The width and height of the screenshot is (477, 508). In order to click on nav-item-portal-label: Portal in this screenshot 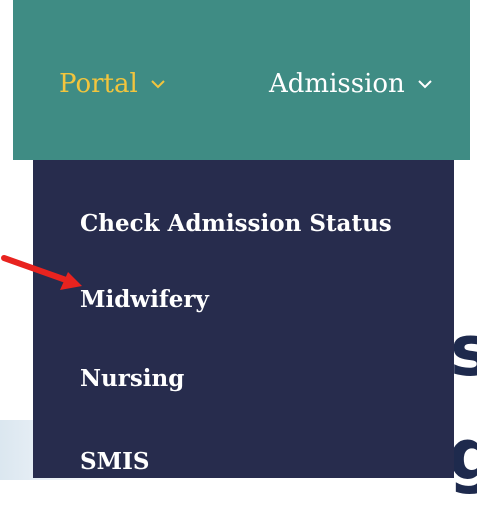, I will do `click(98, 84)`.